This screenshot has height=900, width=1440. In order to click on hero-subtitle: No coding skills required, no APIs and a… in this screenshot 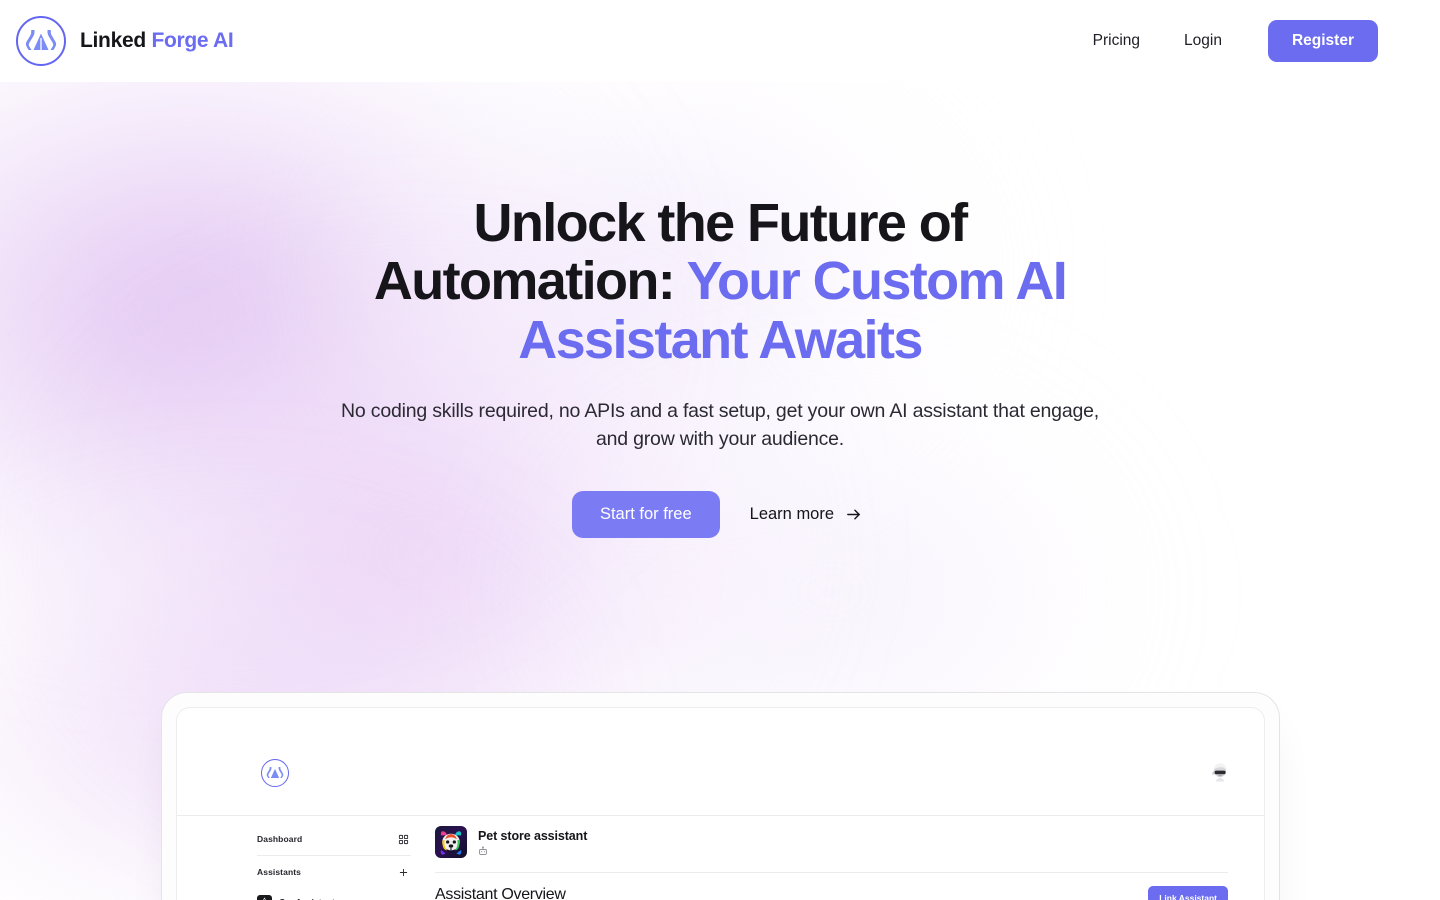, I will do `click(720, 425)`.